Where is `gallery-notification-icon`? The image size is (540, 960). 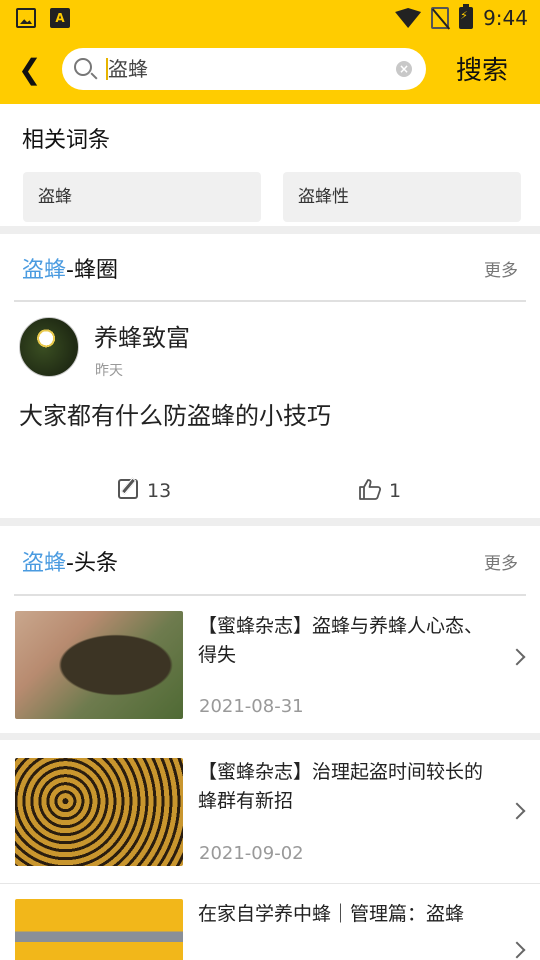
gallery-notification-icon is located at coordinates (26, 18).